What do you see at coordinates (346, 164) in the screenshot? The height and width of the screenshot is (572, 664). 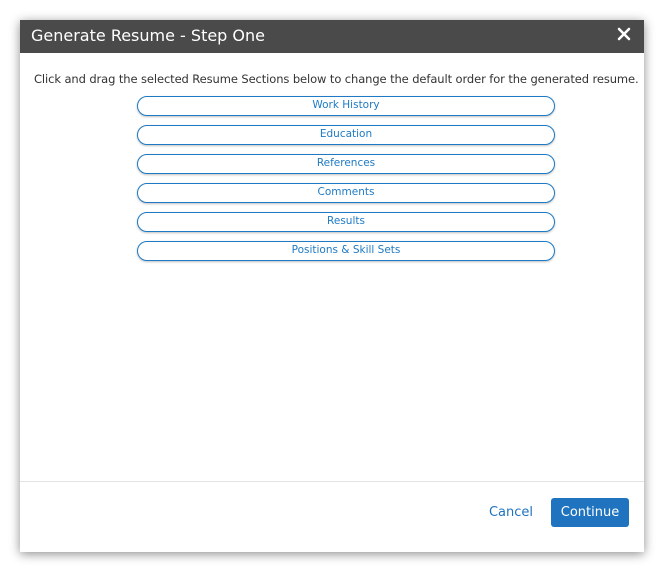 I see `section-item-references: References` at bounding box center [346, 164].